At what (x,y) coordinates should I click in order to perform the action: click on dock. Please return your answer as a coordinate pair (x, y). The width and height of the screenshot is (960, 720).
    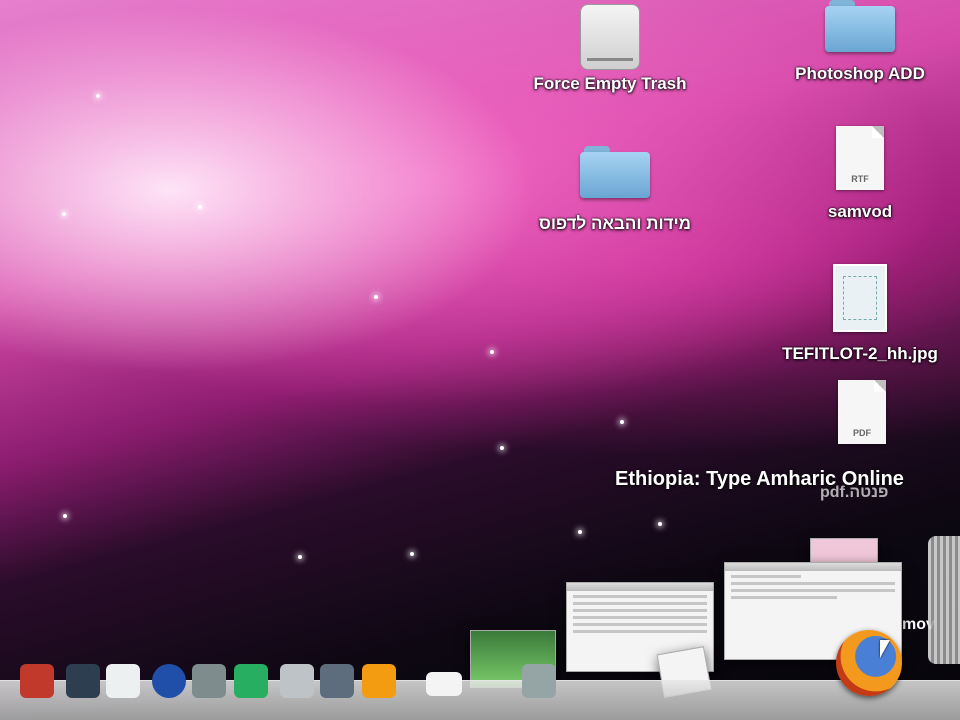
    Looking at the image, I should click on (480, 700).